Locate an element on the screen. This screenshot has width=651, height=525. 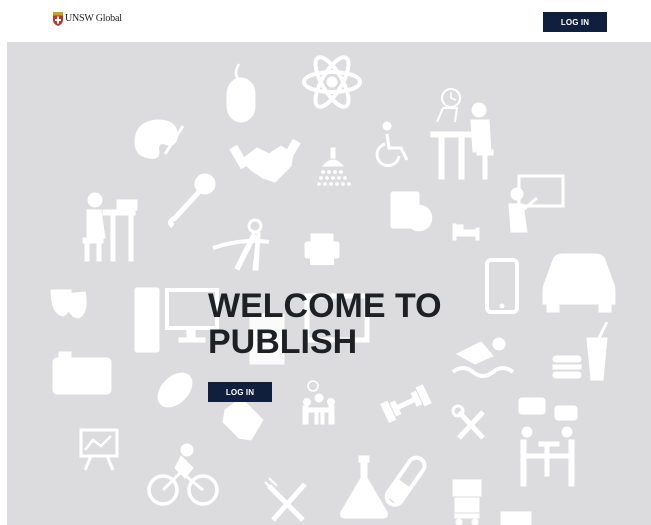
header-login-button: LOG IN is located at coordinates (575, 22).